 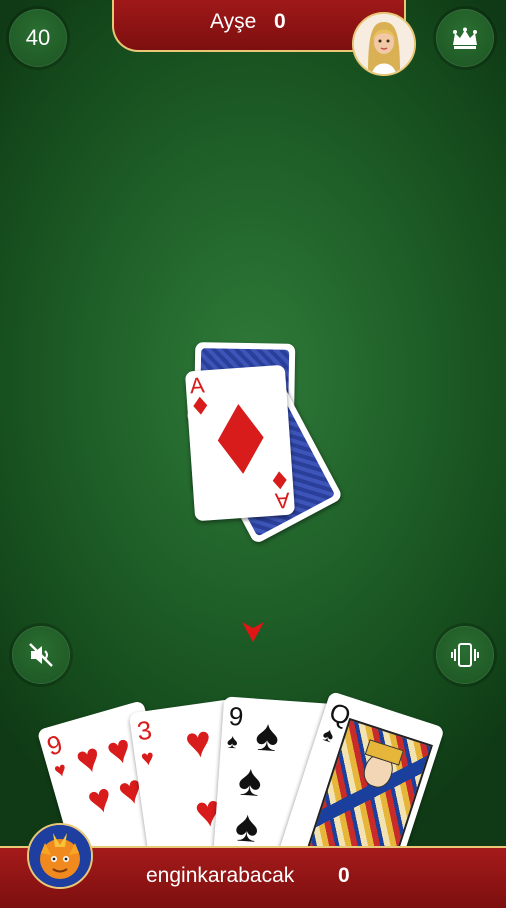 What do you see at coordinates (144, 730) in the screenshot?
I see `hand-card-rank: 3` at bounding box center [144, 730].